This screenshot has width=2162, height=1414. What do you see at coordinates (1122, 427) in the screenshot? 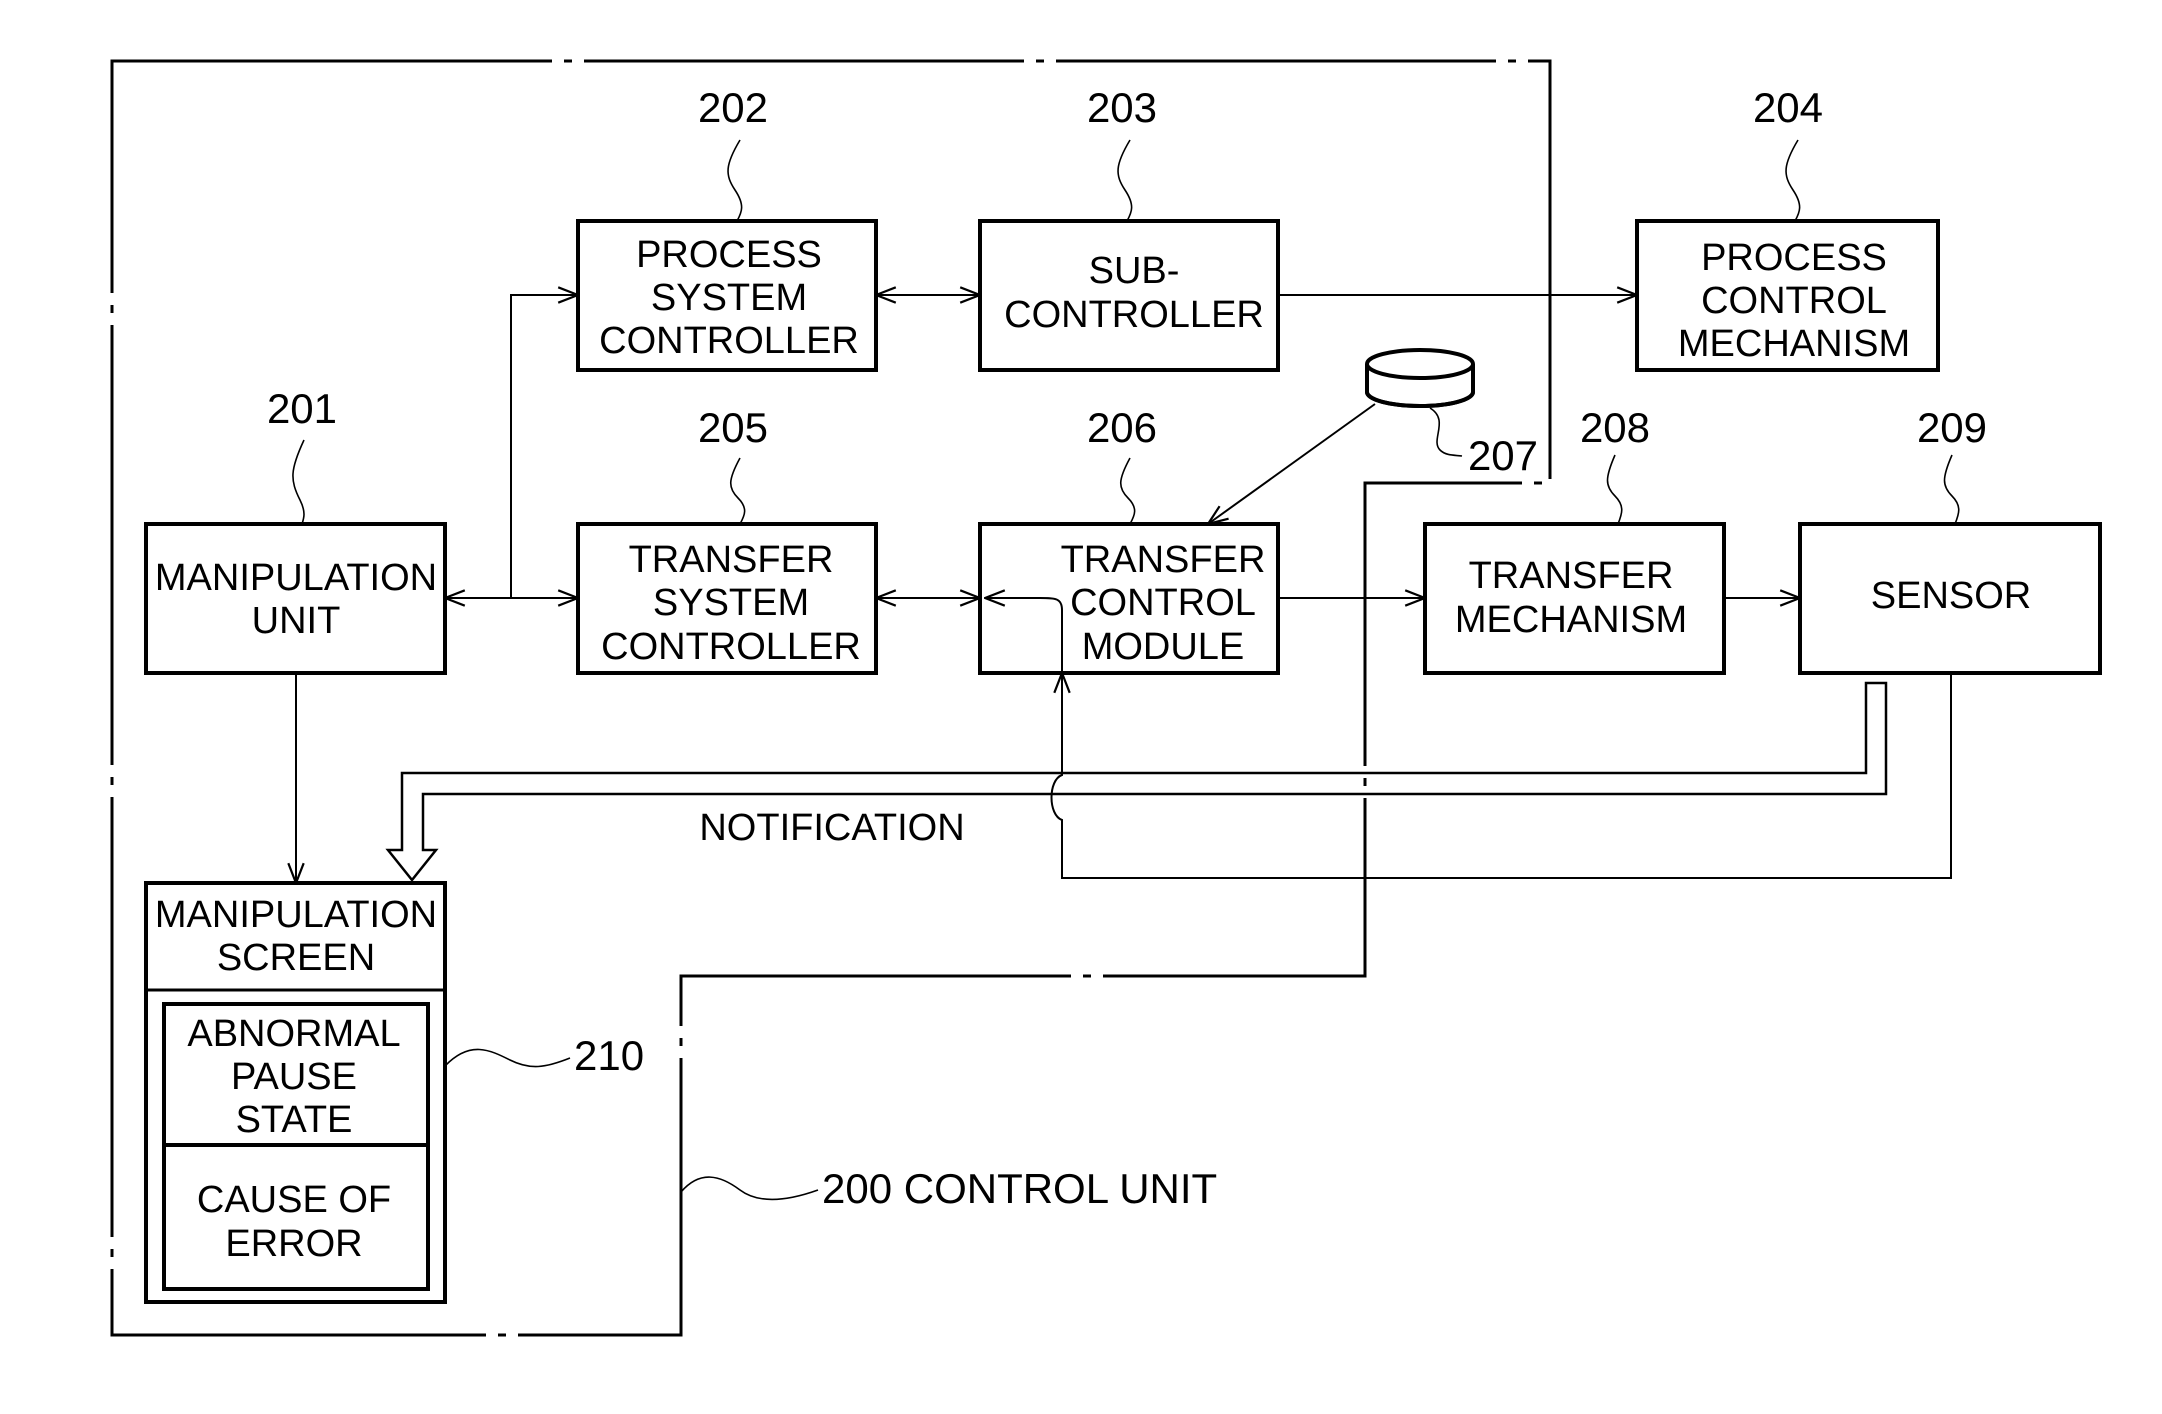
I see `ref-206: 206` at bounding box center [1122, 427].